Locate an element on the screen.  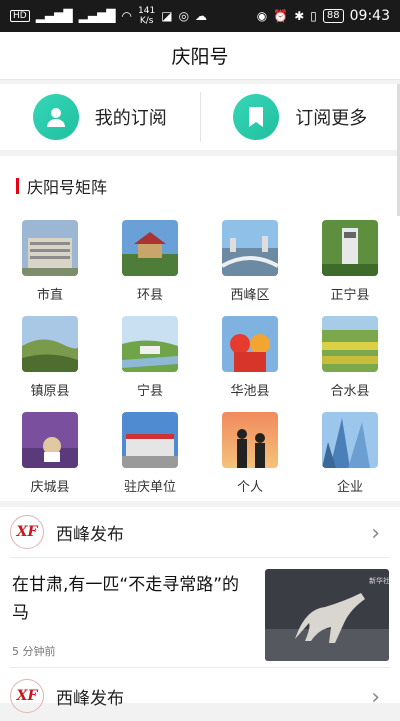
alarm-icon: ⏰ is located at coordinates (280, 16).